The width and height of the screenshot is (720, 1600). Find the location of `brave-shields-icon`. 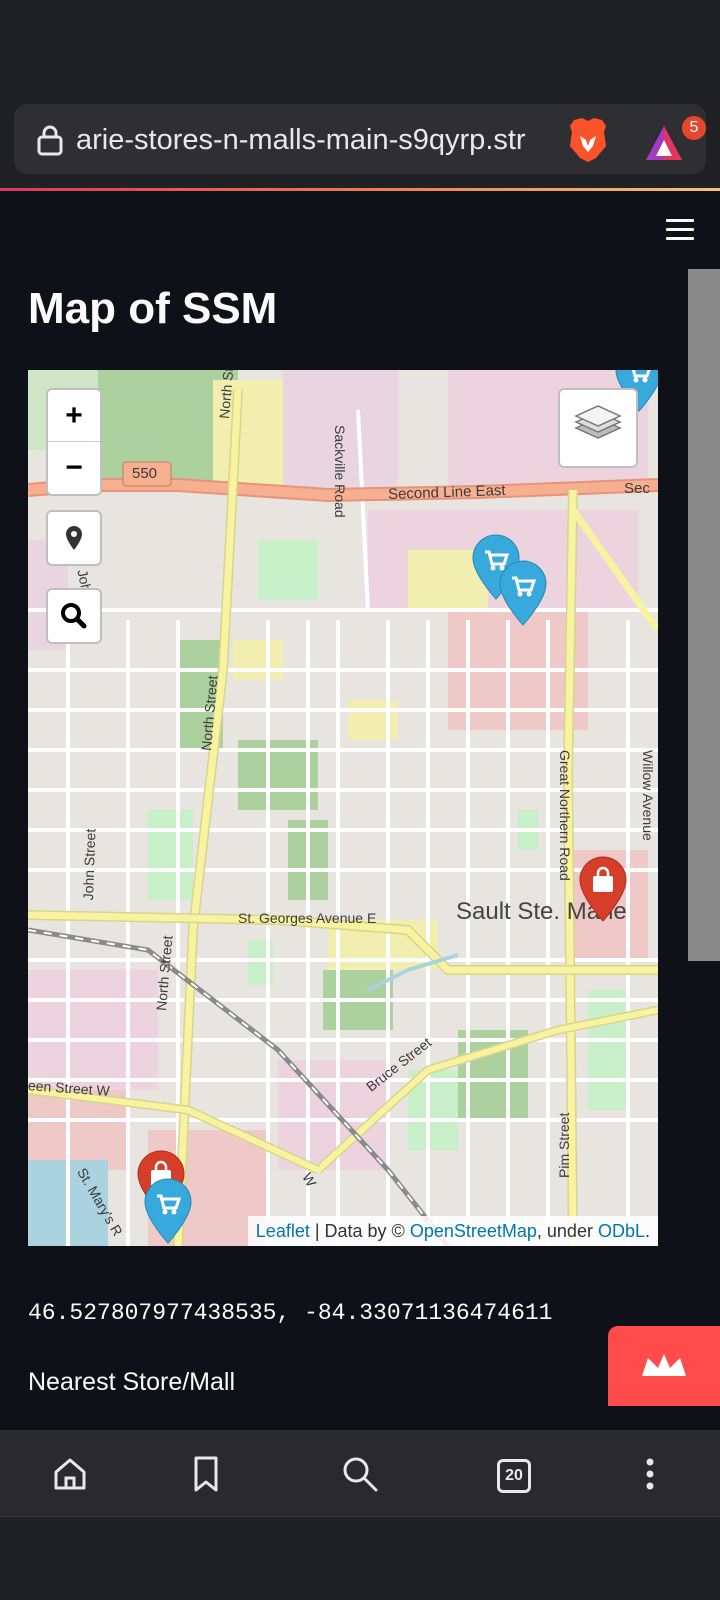

brave-shields-icon is located at coordinates (588, 140).